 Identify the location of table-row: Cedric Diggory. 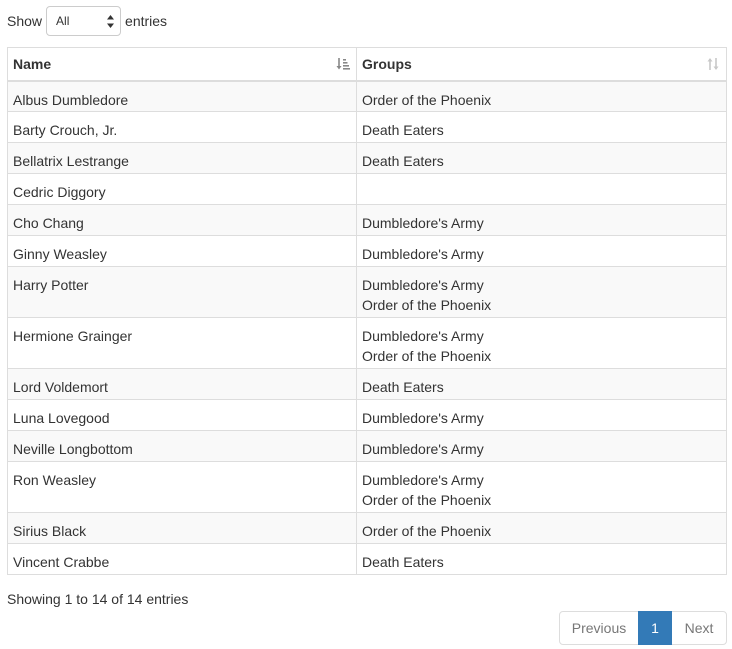
(367, 189).